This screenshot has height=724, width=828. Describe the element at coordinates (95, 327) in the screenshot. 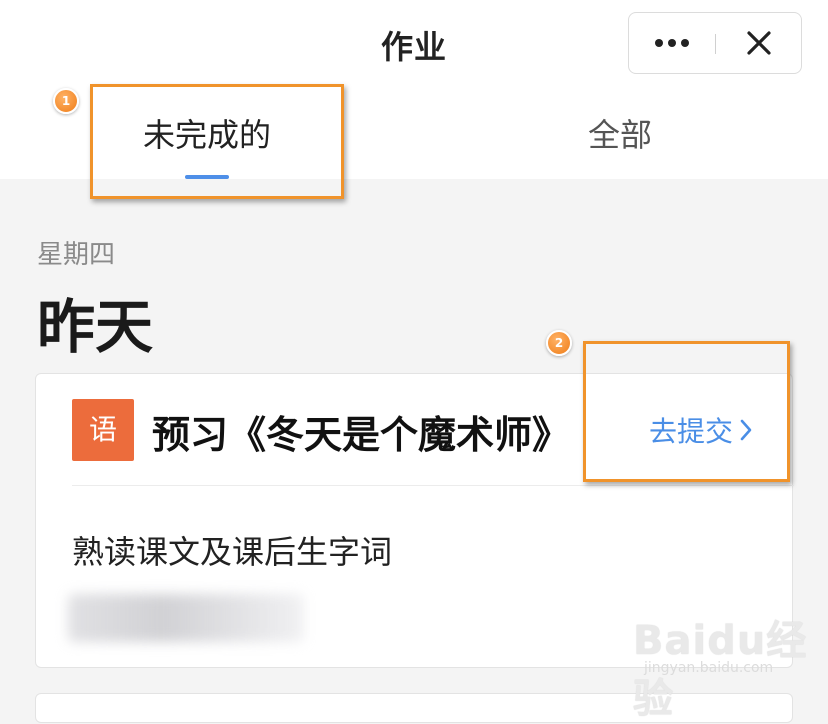

I see `day-heading: 昨天` at that location.